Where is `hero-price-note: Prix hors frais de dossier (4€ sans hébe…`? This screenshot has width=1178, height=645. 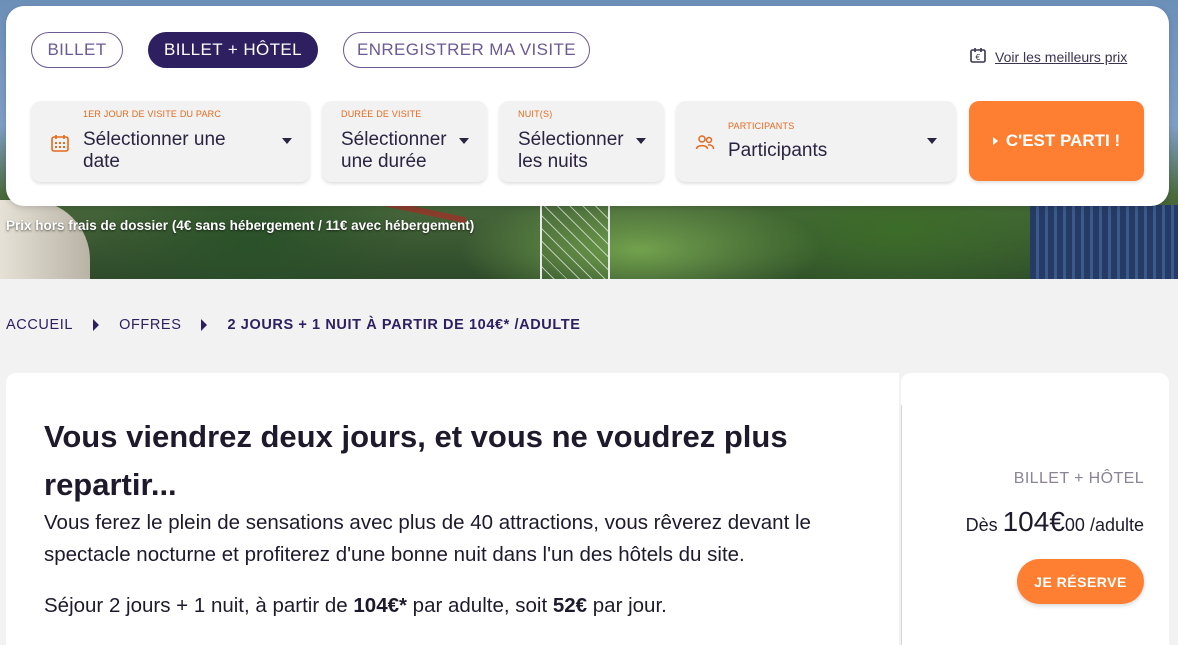 hero-price-note: Prix hors frais de dossier (4€ sans hébe… is located at coordinates (240, 225).